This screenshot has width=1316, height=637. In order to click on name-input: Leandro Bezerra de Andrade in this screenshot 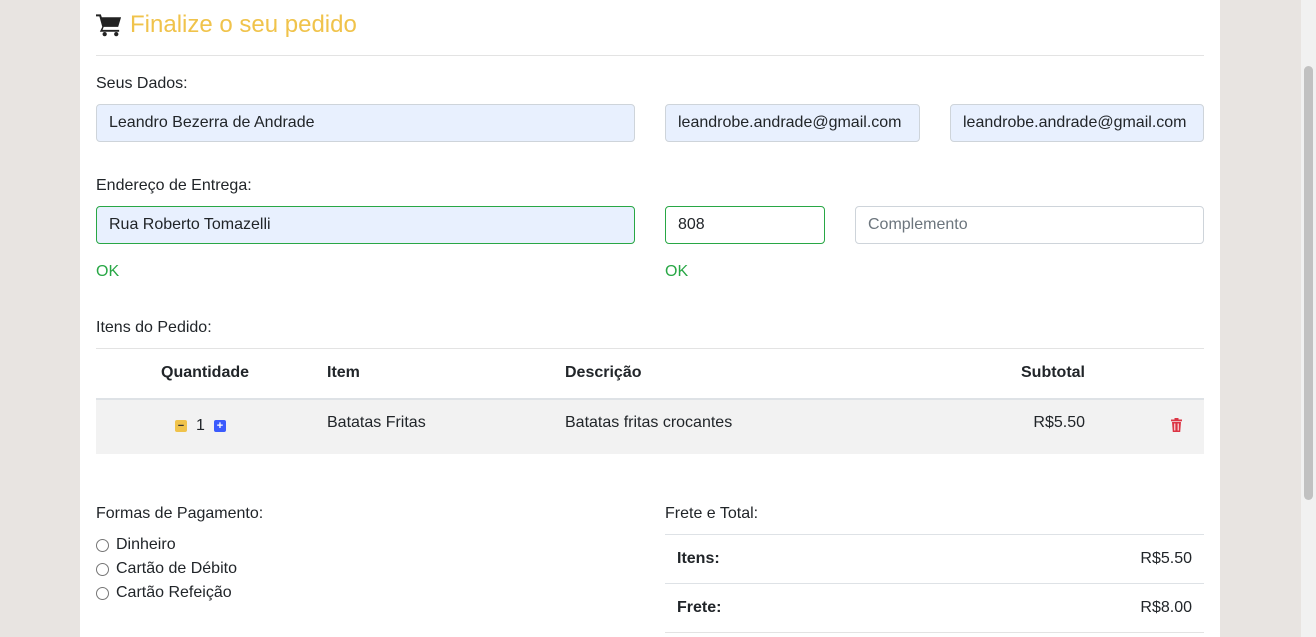, I will do `click(365, 123)`.